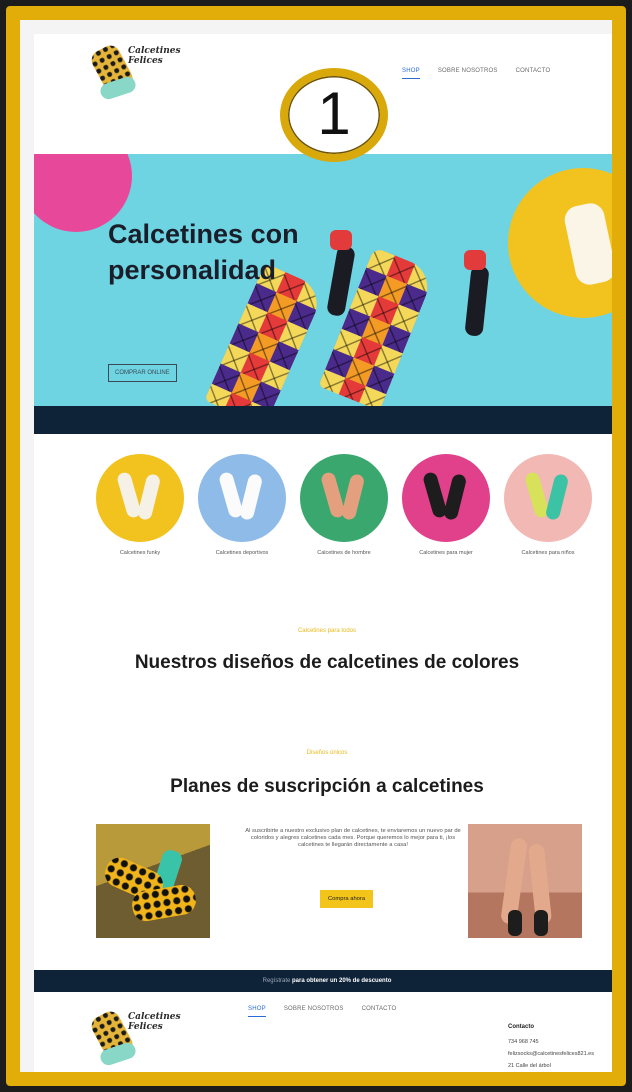  What do you see at coordinates (314, 1011) in the screenshot?
I see `footer-nav-item-sobre-nosotros: SOBRE NOSOTROS` at bounding box center [314, 1011].